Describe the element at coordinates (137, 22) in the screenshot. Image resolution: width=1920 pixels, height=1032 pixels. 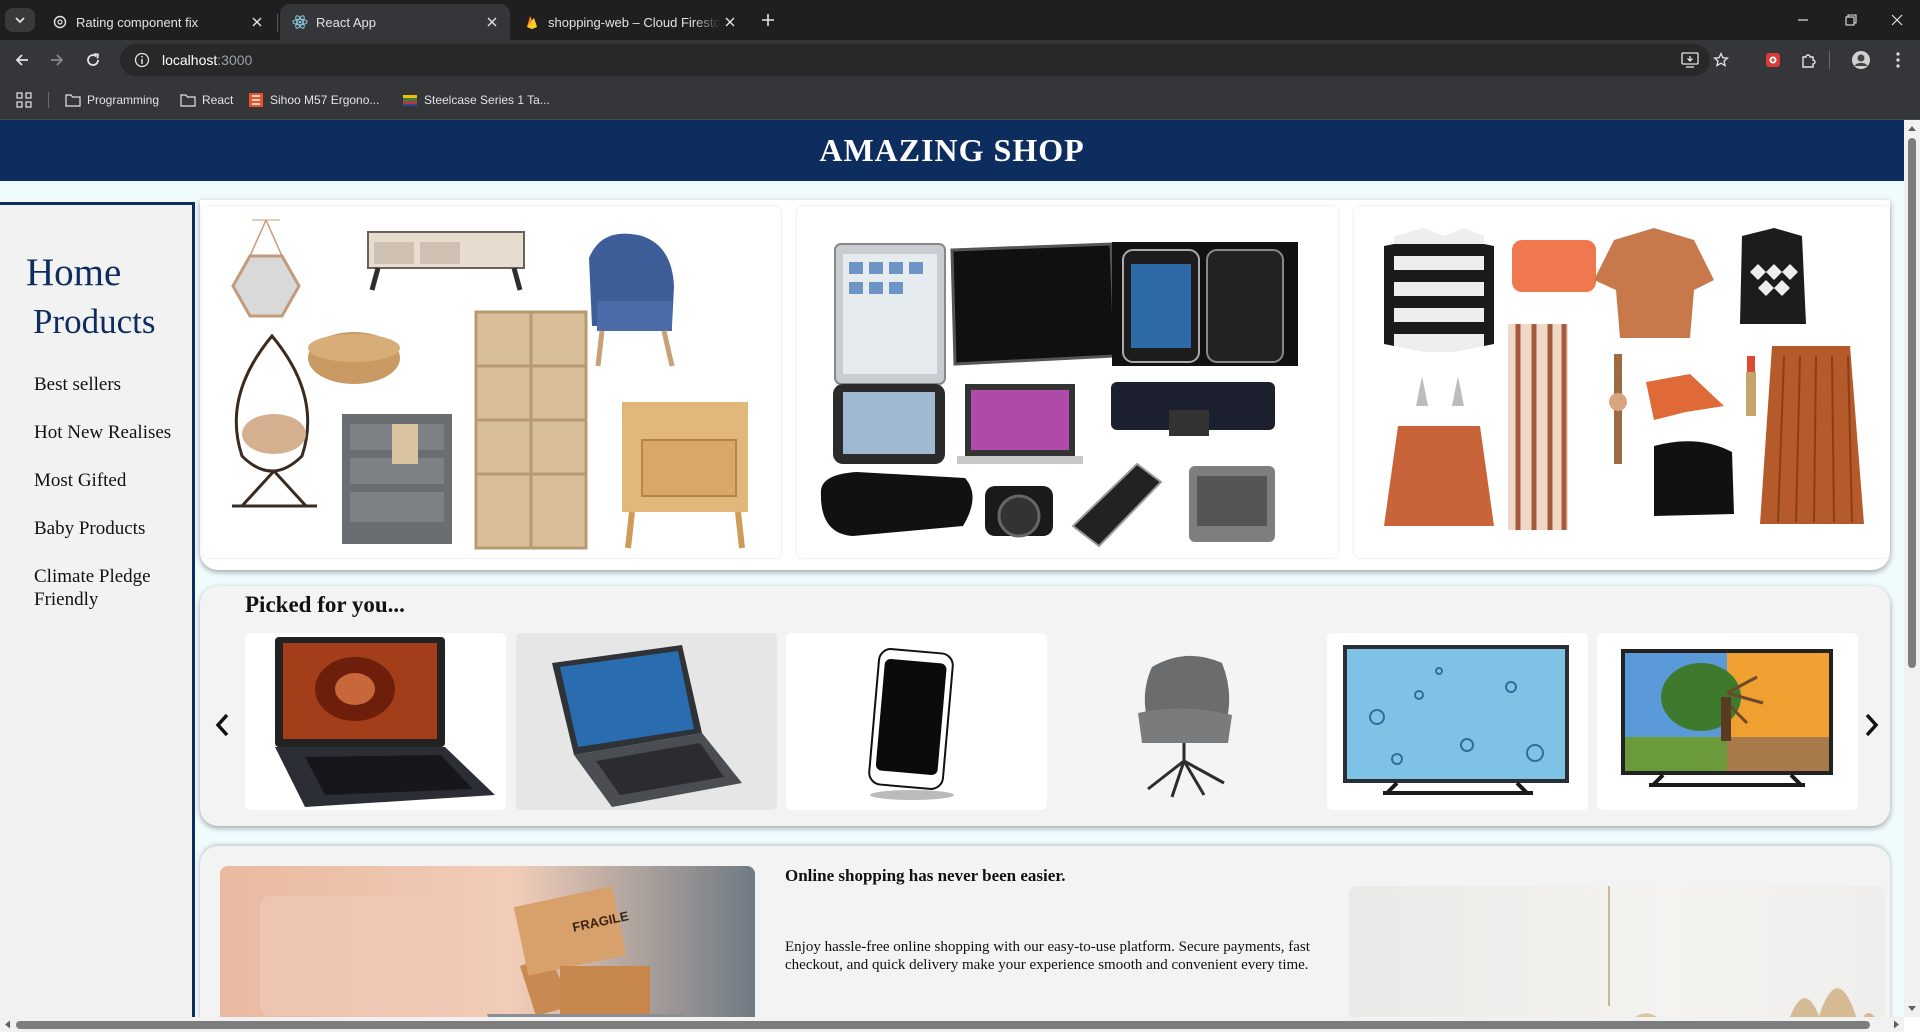
I see `tab-title: Rating component fix` at that location.